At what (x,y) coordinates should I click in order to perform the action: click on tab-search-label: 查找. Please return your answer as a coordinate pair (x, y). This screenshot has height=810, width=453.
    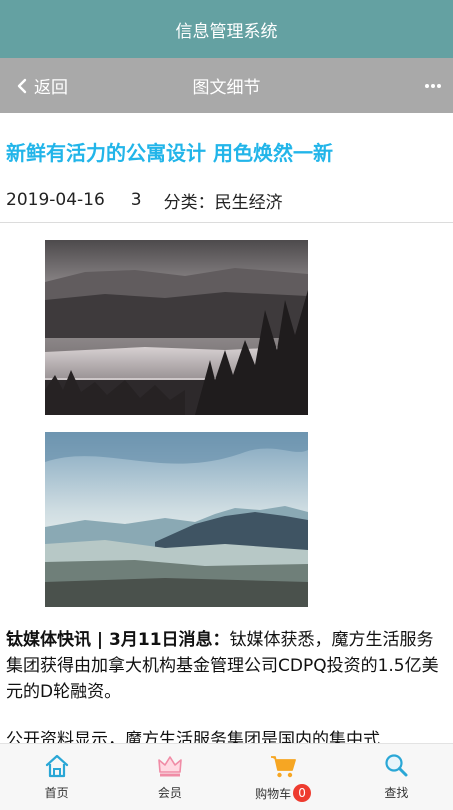
    Looking at the image, I should click on (396, 793).